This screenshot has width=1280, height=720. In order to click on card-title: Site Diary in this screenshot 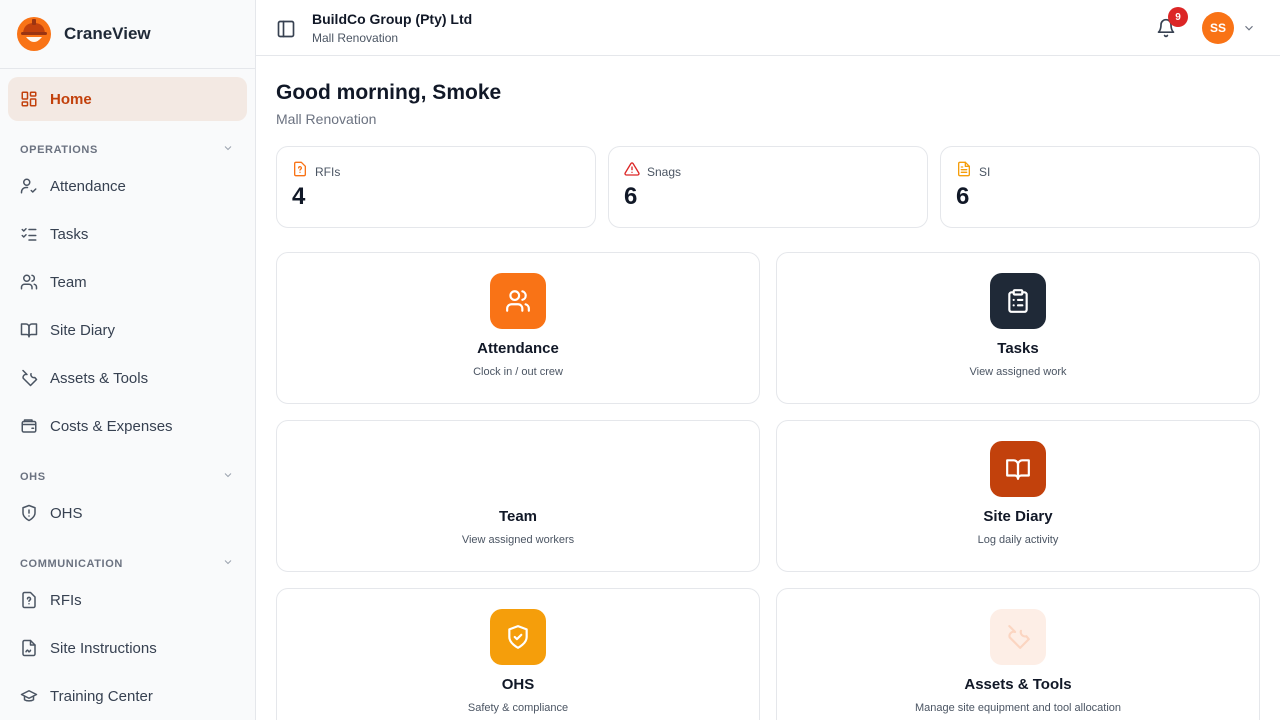, I will do `click(1018, 516)`.